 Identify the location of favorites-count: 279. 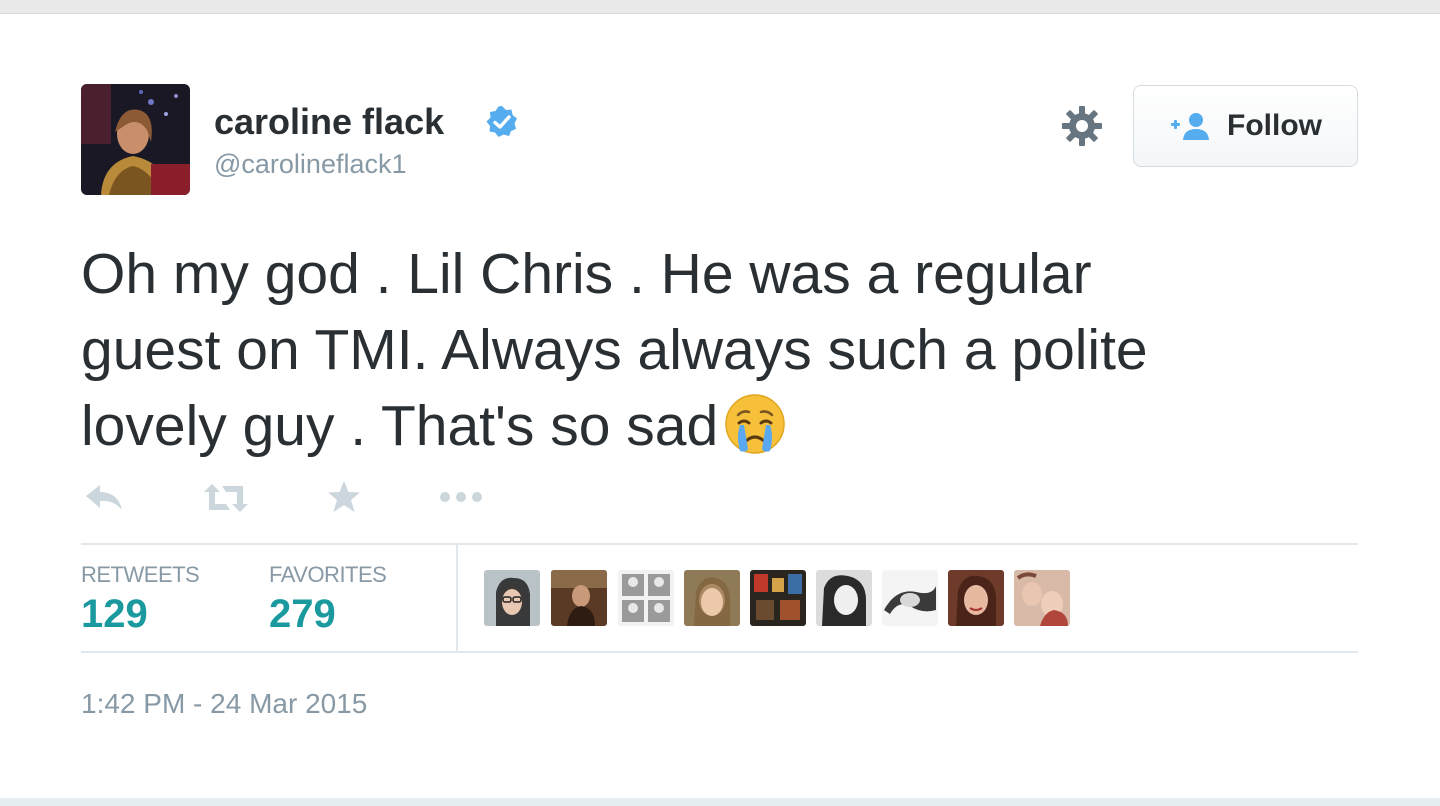
(302, 614).